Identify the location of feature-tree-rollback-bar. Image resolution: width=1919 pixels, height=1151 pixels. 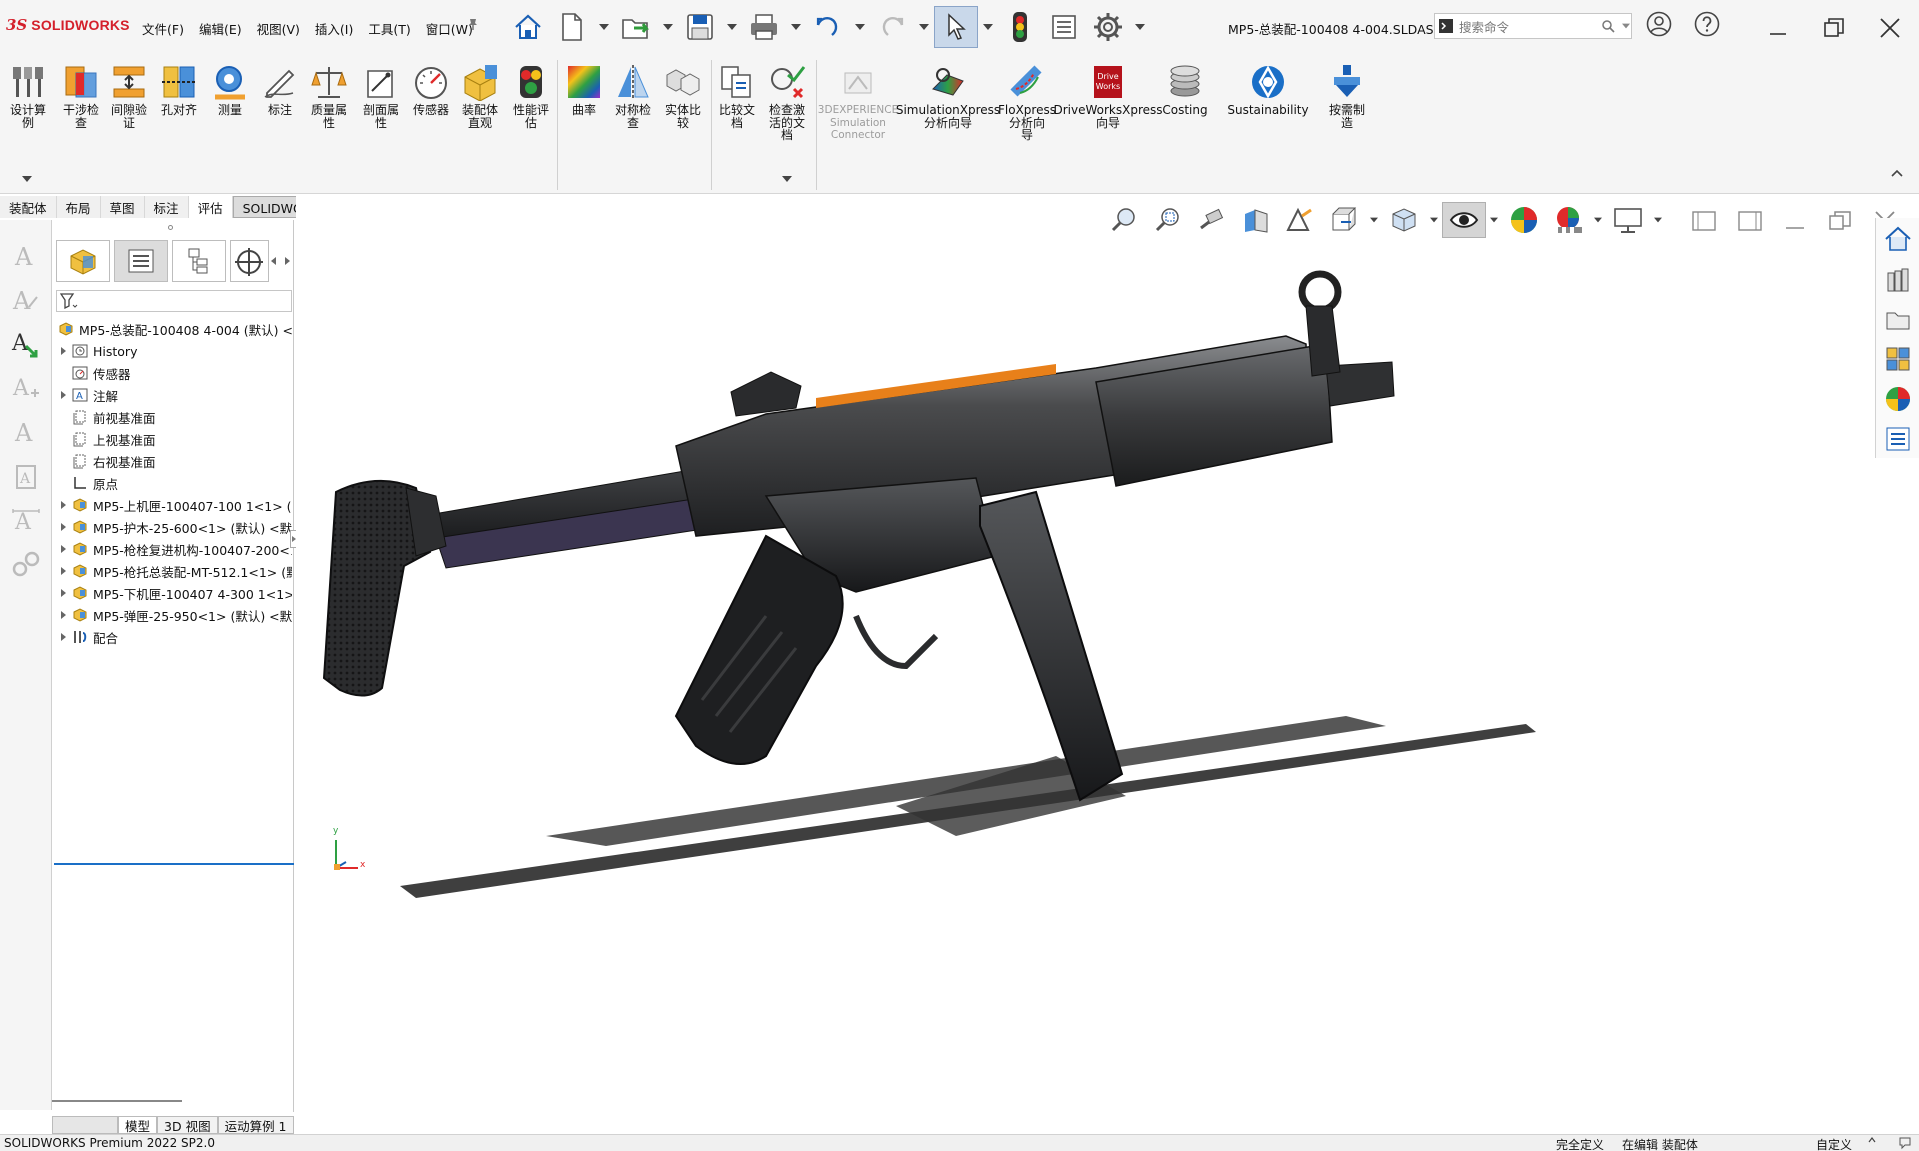
(174, 864).